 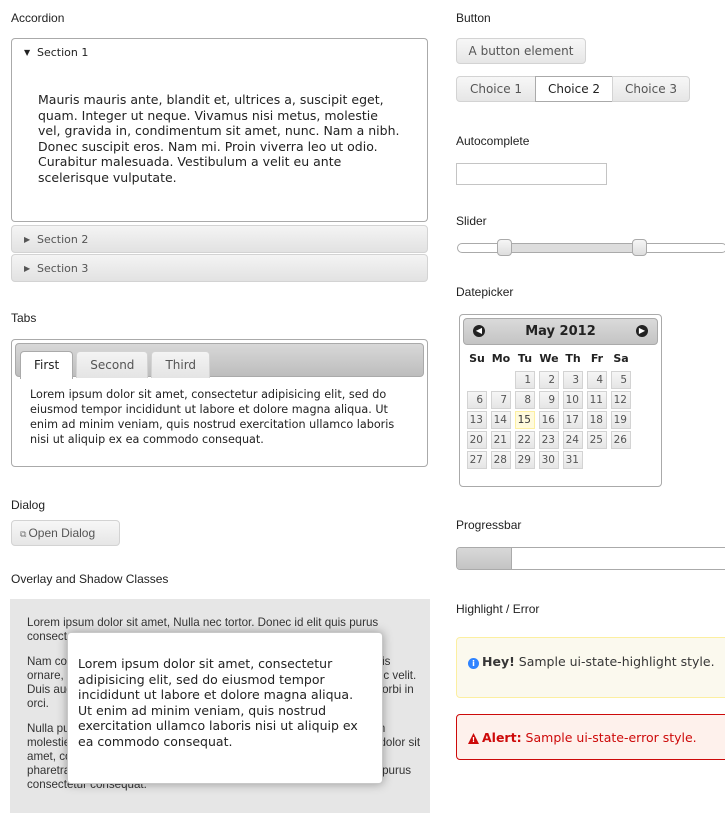 I want to click on datepicker-day: 10, so click(x=573, y=400).